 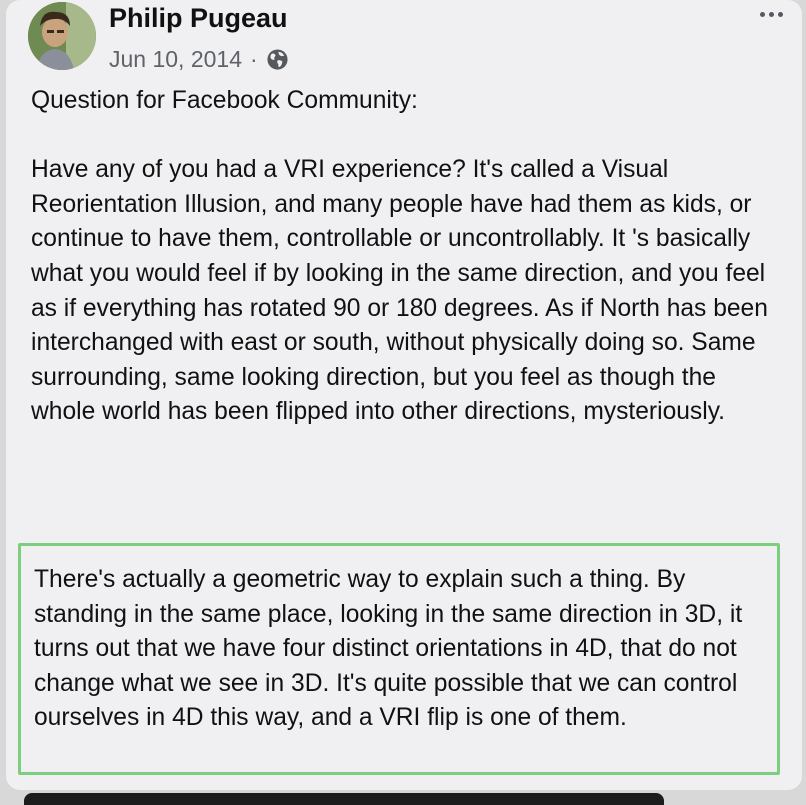 What do you see at coordinates (762, 14) in the screenshot?
I see `more-horizontal-icon` at bounding box center [762, 14].